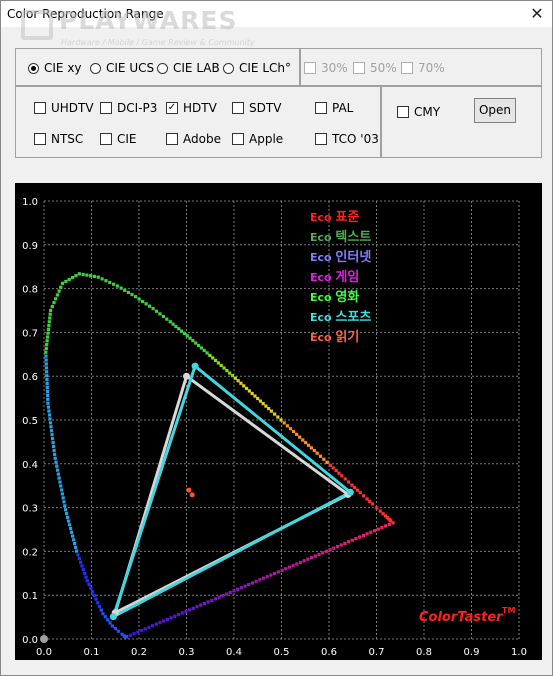  Describe the element at coordinates (139, 652) in the screenshot. I see `x-tick-label: 0.2` at that location.